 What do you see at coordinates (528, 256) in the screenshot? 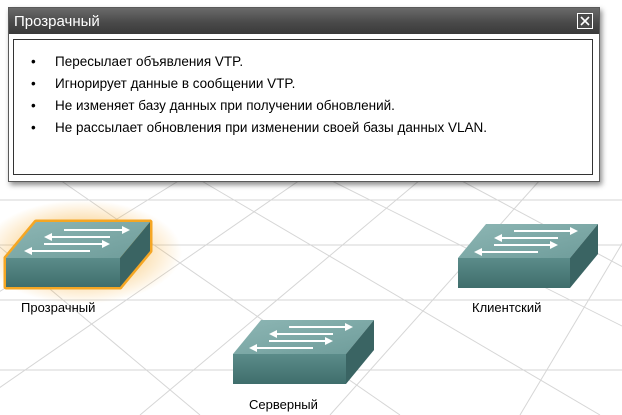
I see `switch-client` at bounding box center [528, 256].